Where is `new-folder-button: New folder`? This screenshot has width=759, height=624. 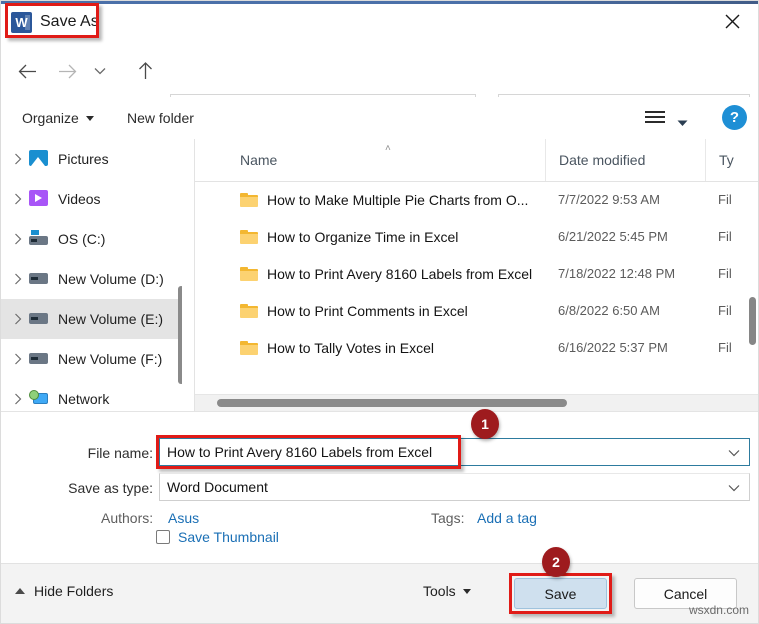
new-folder-button: New folder is located at coordinates (160, 118).